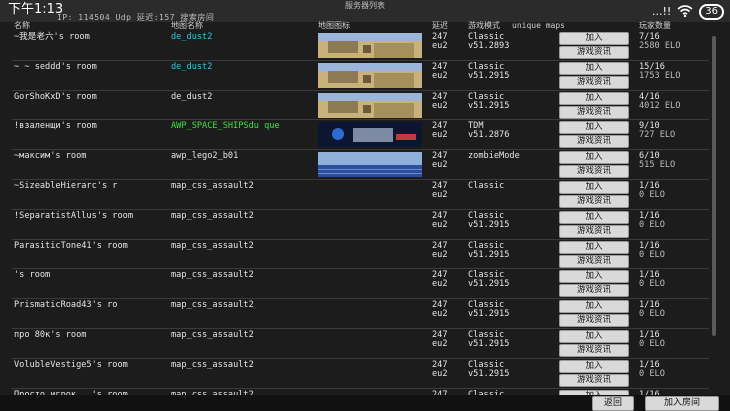 The width and height of the screenshot is (730, 411). What do you see at coordinates (71, 364) in the screenshot?
I see `server-name: VolubleVestige5's room` at bounding box center [71, 364].